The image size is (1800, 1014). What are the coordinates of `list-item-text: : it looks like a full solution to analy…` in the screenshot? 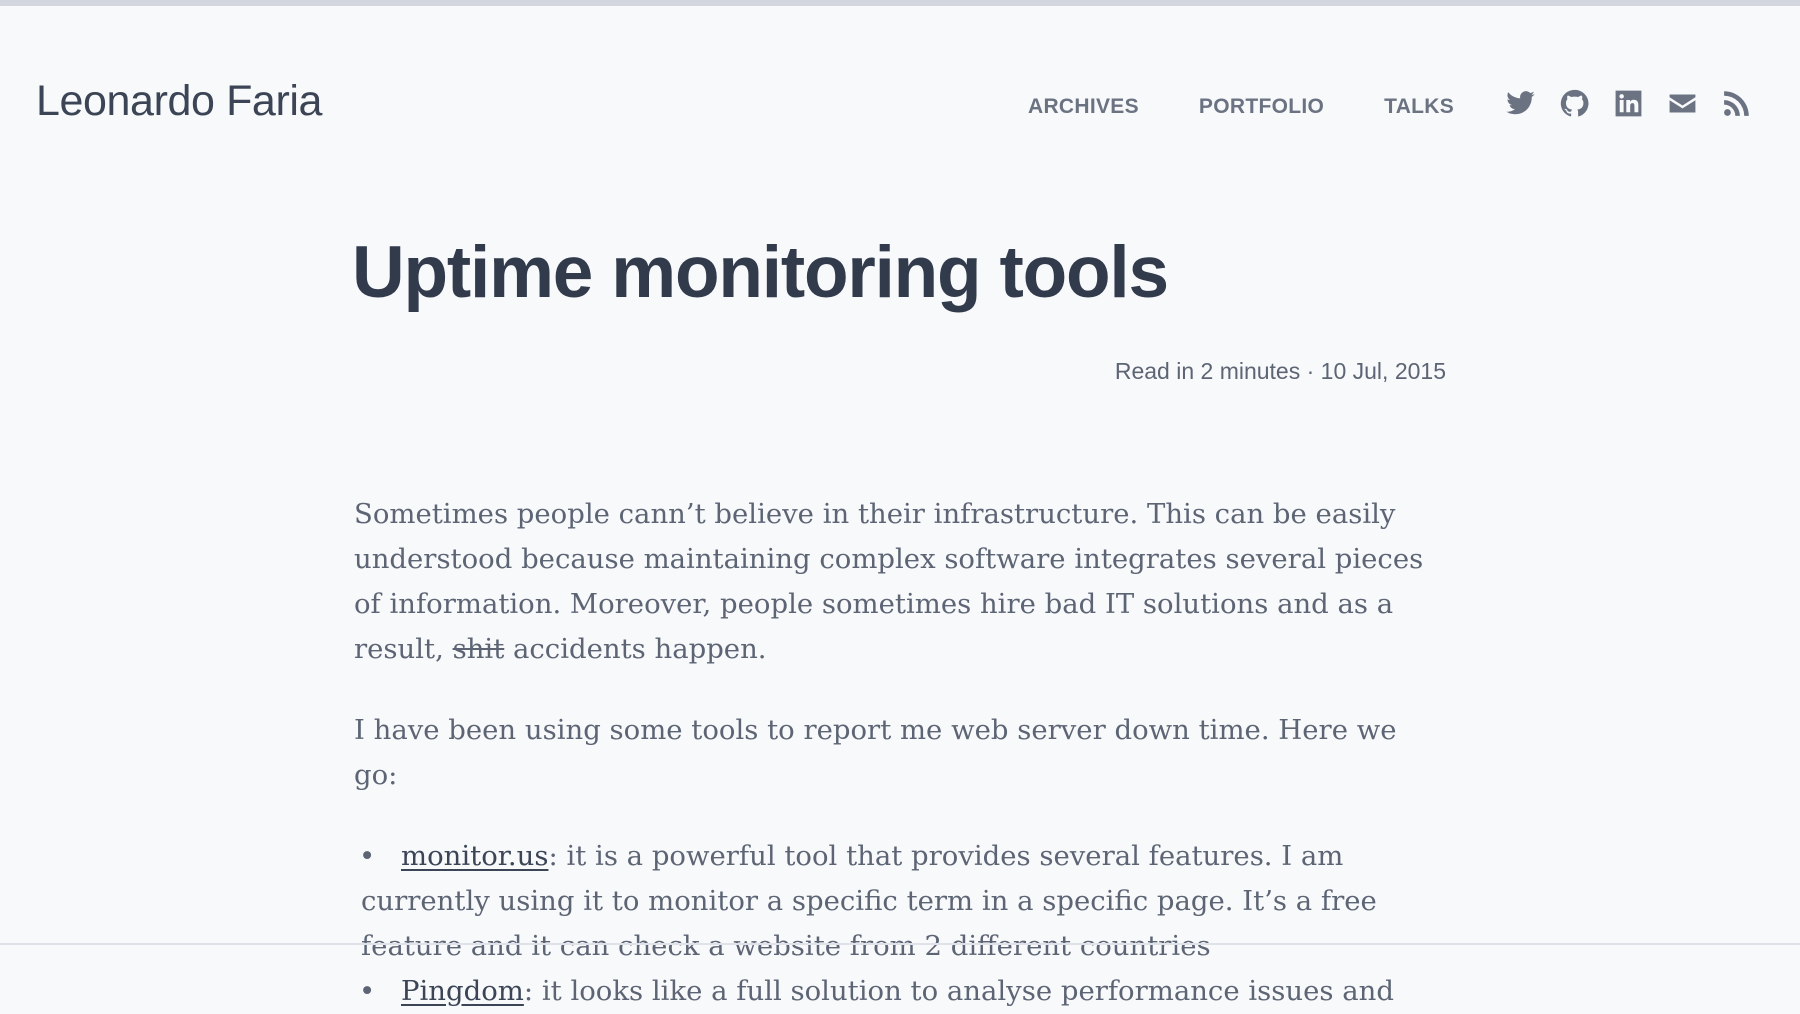 It's located at (958, 991).